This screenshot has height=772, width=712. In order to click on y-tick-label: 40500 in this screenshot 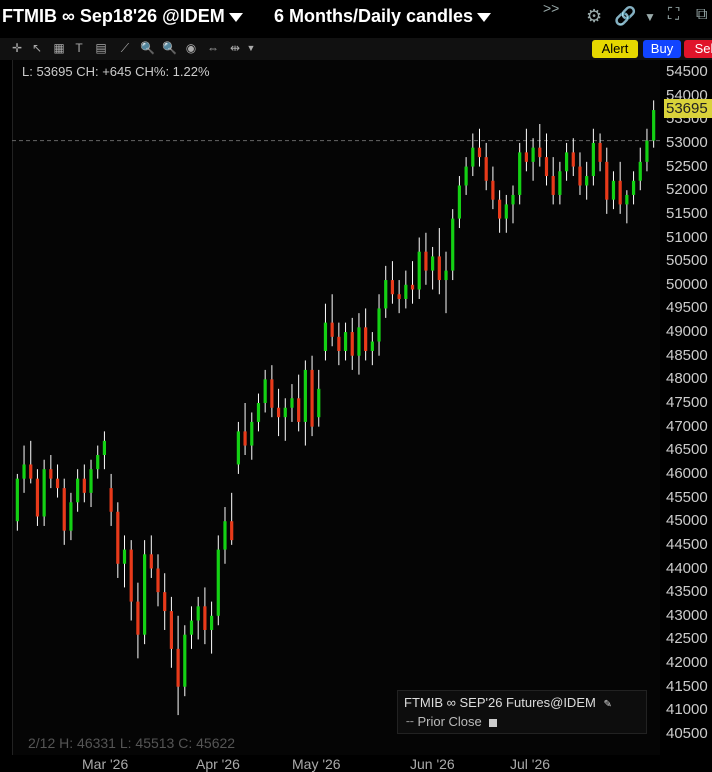, I will do `click(687, 733)`.